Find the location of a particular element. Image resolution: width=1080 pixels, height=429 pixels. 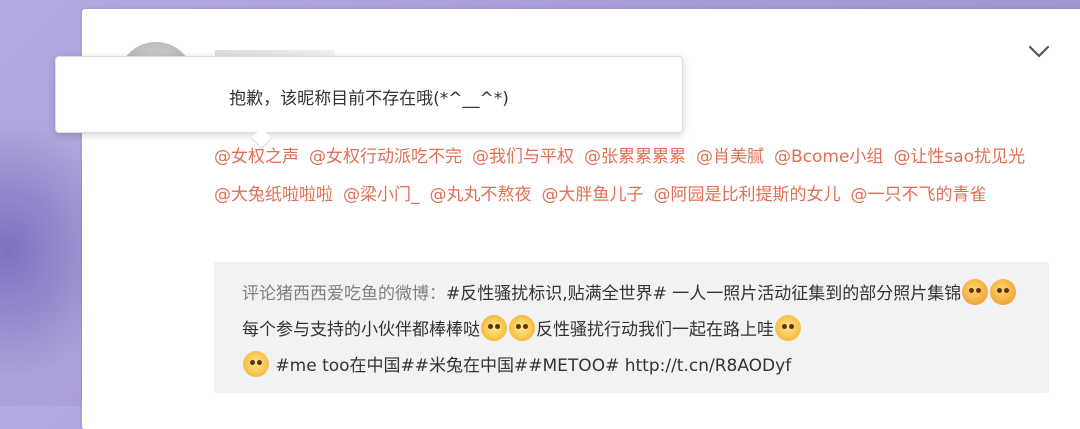

mention-link: @让性sao扰见光 is located at coordinates (959, 157).